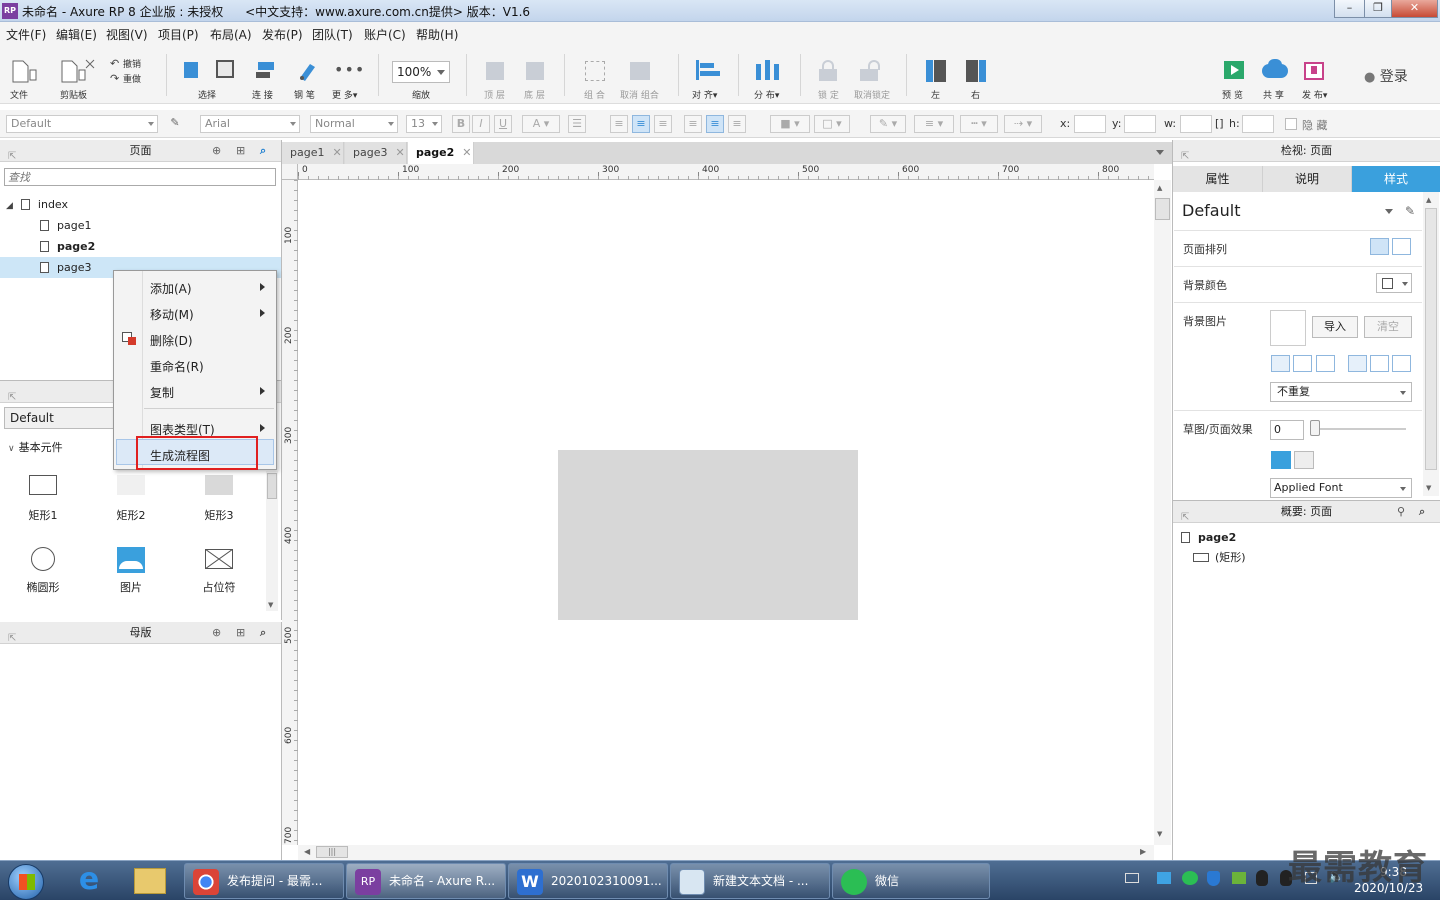 The height and width of the screenshot is (900, 1440). Describe the element at coordinates (663, 124) in the screenshot. I see `align-right-text-icon: ≡` at that location.